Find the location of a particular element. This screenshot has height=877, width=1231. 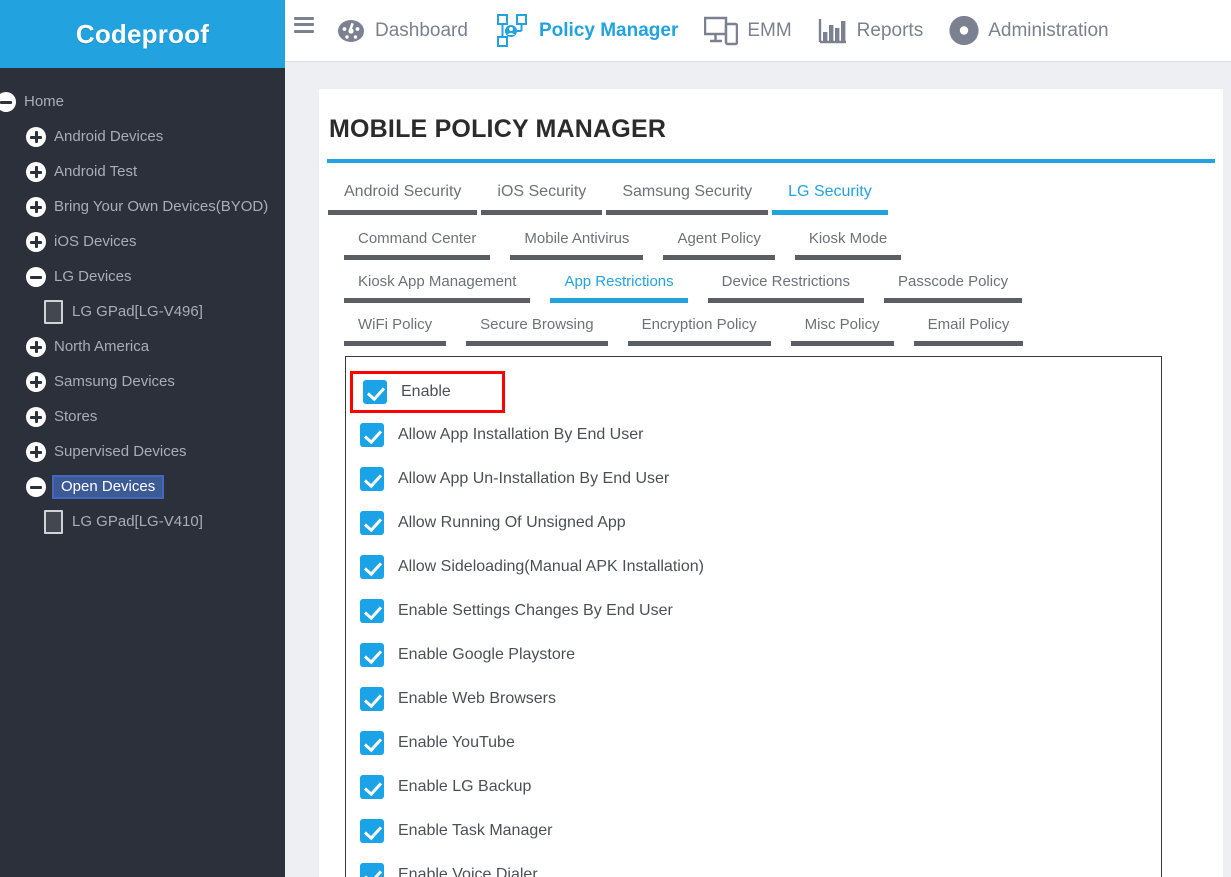

gear-icon is located at coordinates (964, 30).